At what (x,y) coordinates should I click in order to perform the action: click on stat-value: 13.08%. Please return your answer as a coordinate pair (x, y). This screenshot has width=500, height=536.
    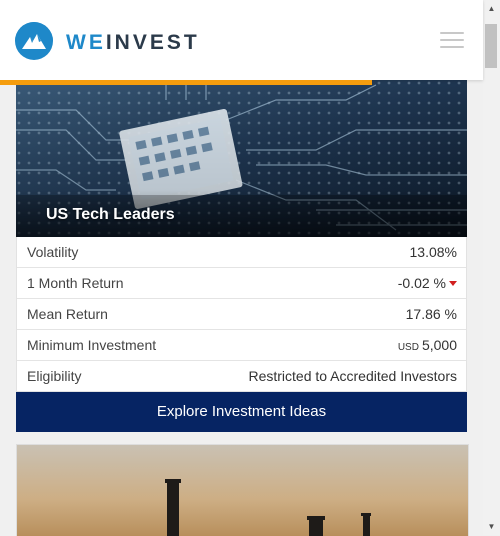
    Looking at the image, I should click on (433, 252).